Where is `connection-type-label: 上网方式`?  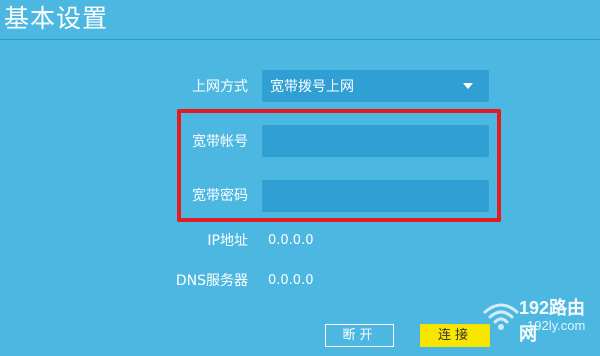 connection-type-label: 上网方式 is located at coordinates (220, 87).